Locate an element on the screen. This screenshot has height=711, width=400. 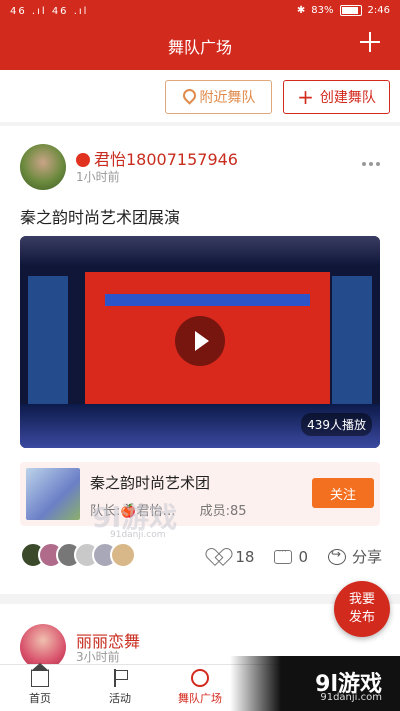
comment-button: 0 is located at coordinates (291, 556).